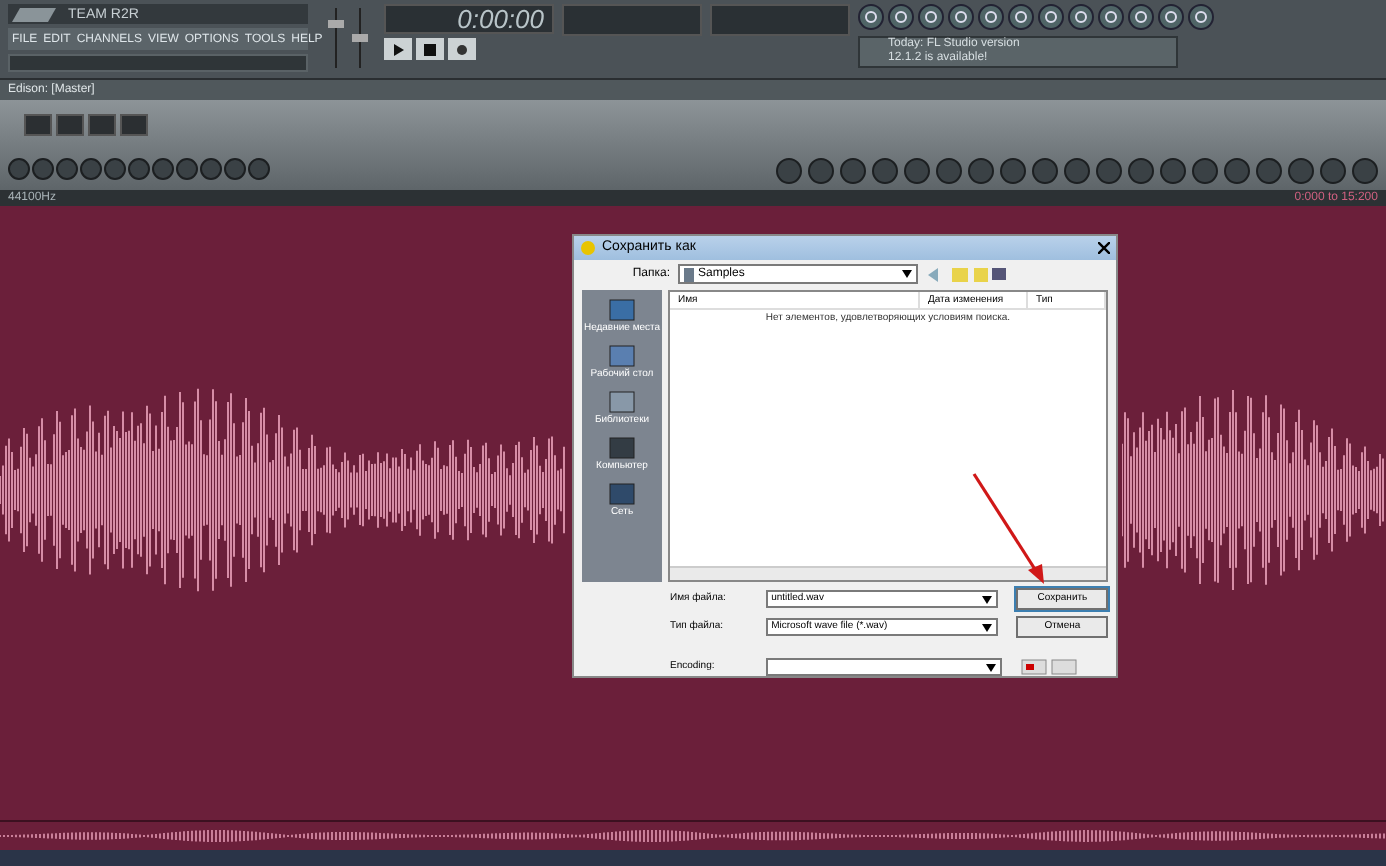 The height and width of the screenshot is (866, 1386). Describe the element at coordinates (884, 667) in the screenshot. I see `dropdown` at that location.